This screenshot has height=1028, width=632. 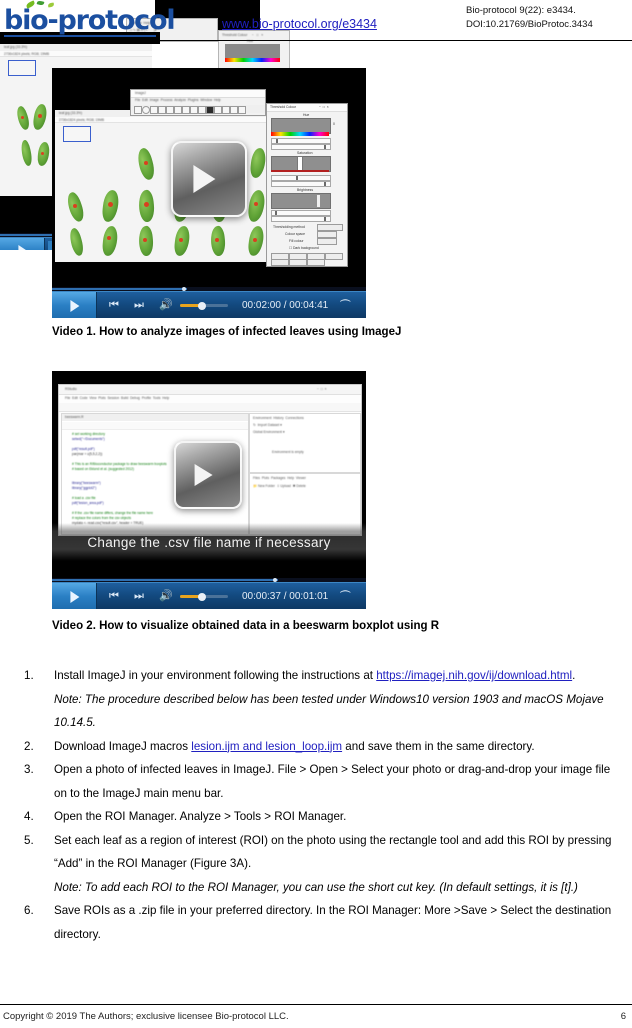 I want to click on v1-thresholding-method-select, so click(x=330, y=227).